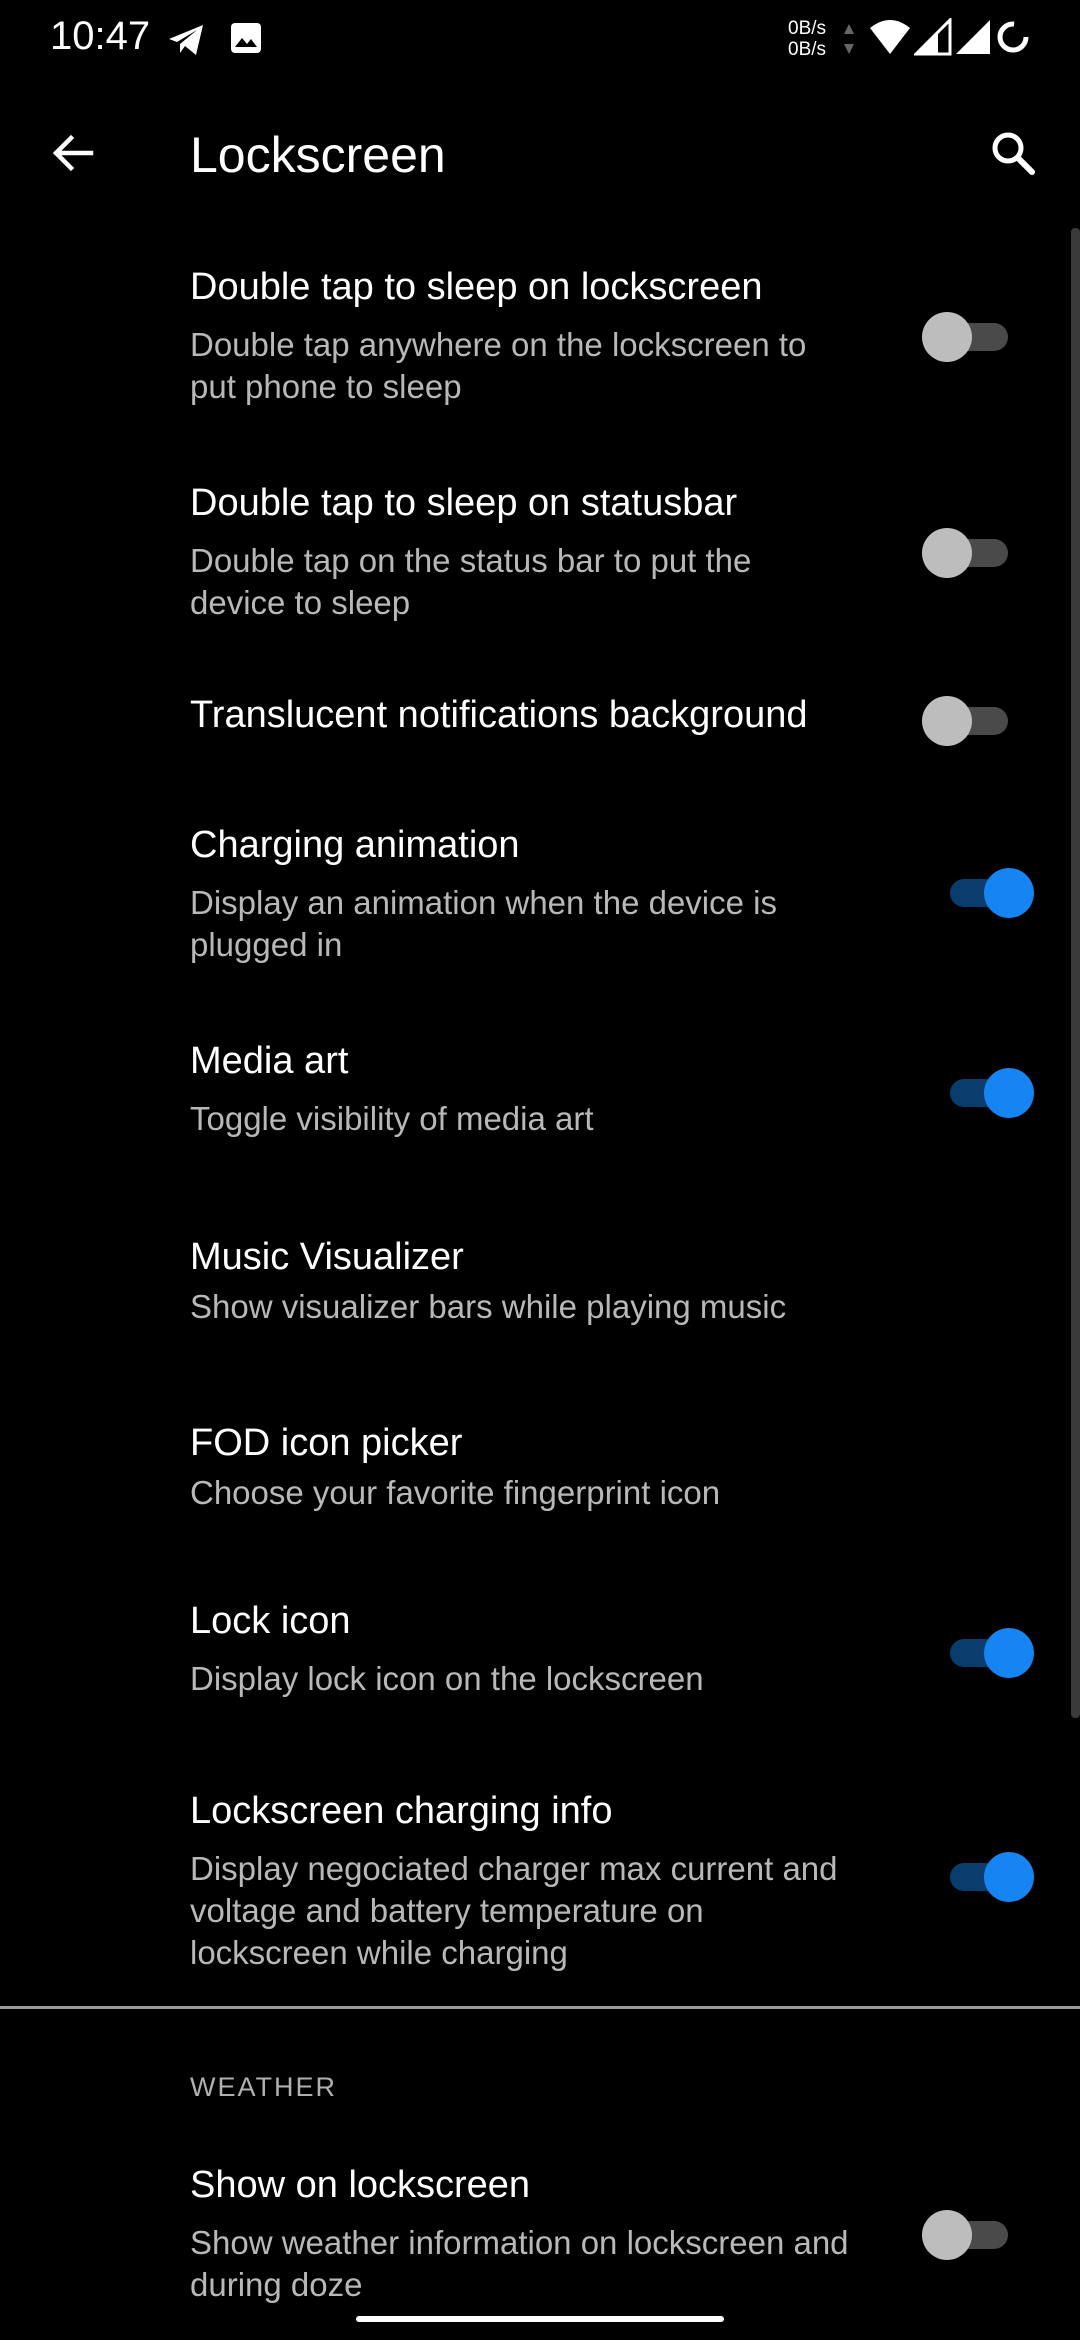  I want to click on setting-summary: Display lock icon on the lockscreen, so click(447, 1678).